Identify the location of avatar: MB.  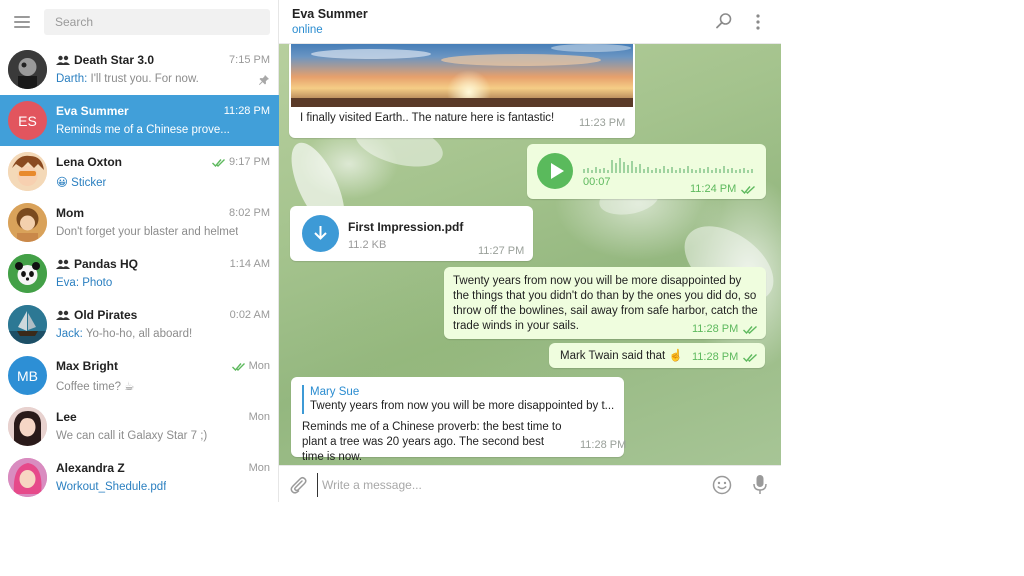
(27, 375).